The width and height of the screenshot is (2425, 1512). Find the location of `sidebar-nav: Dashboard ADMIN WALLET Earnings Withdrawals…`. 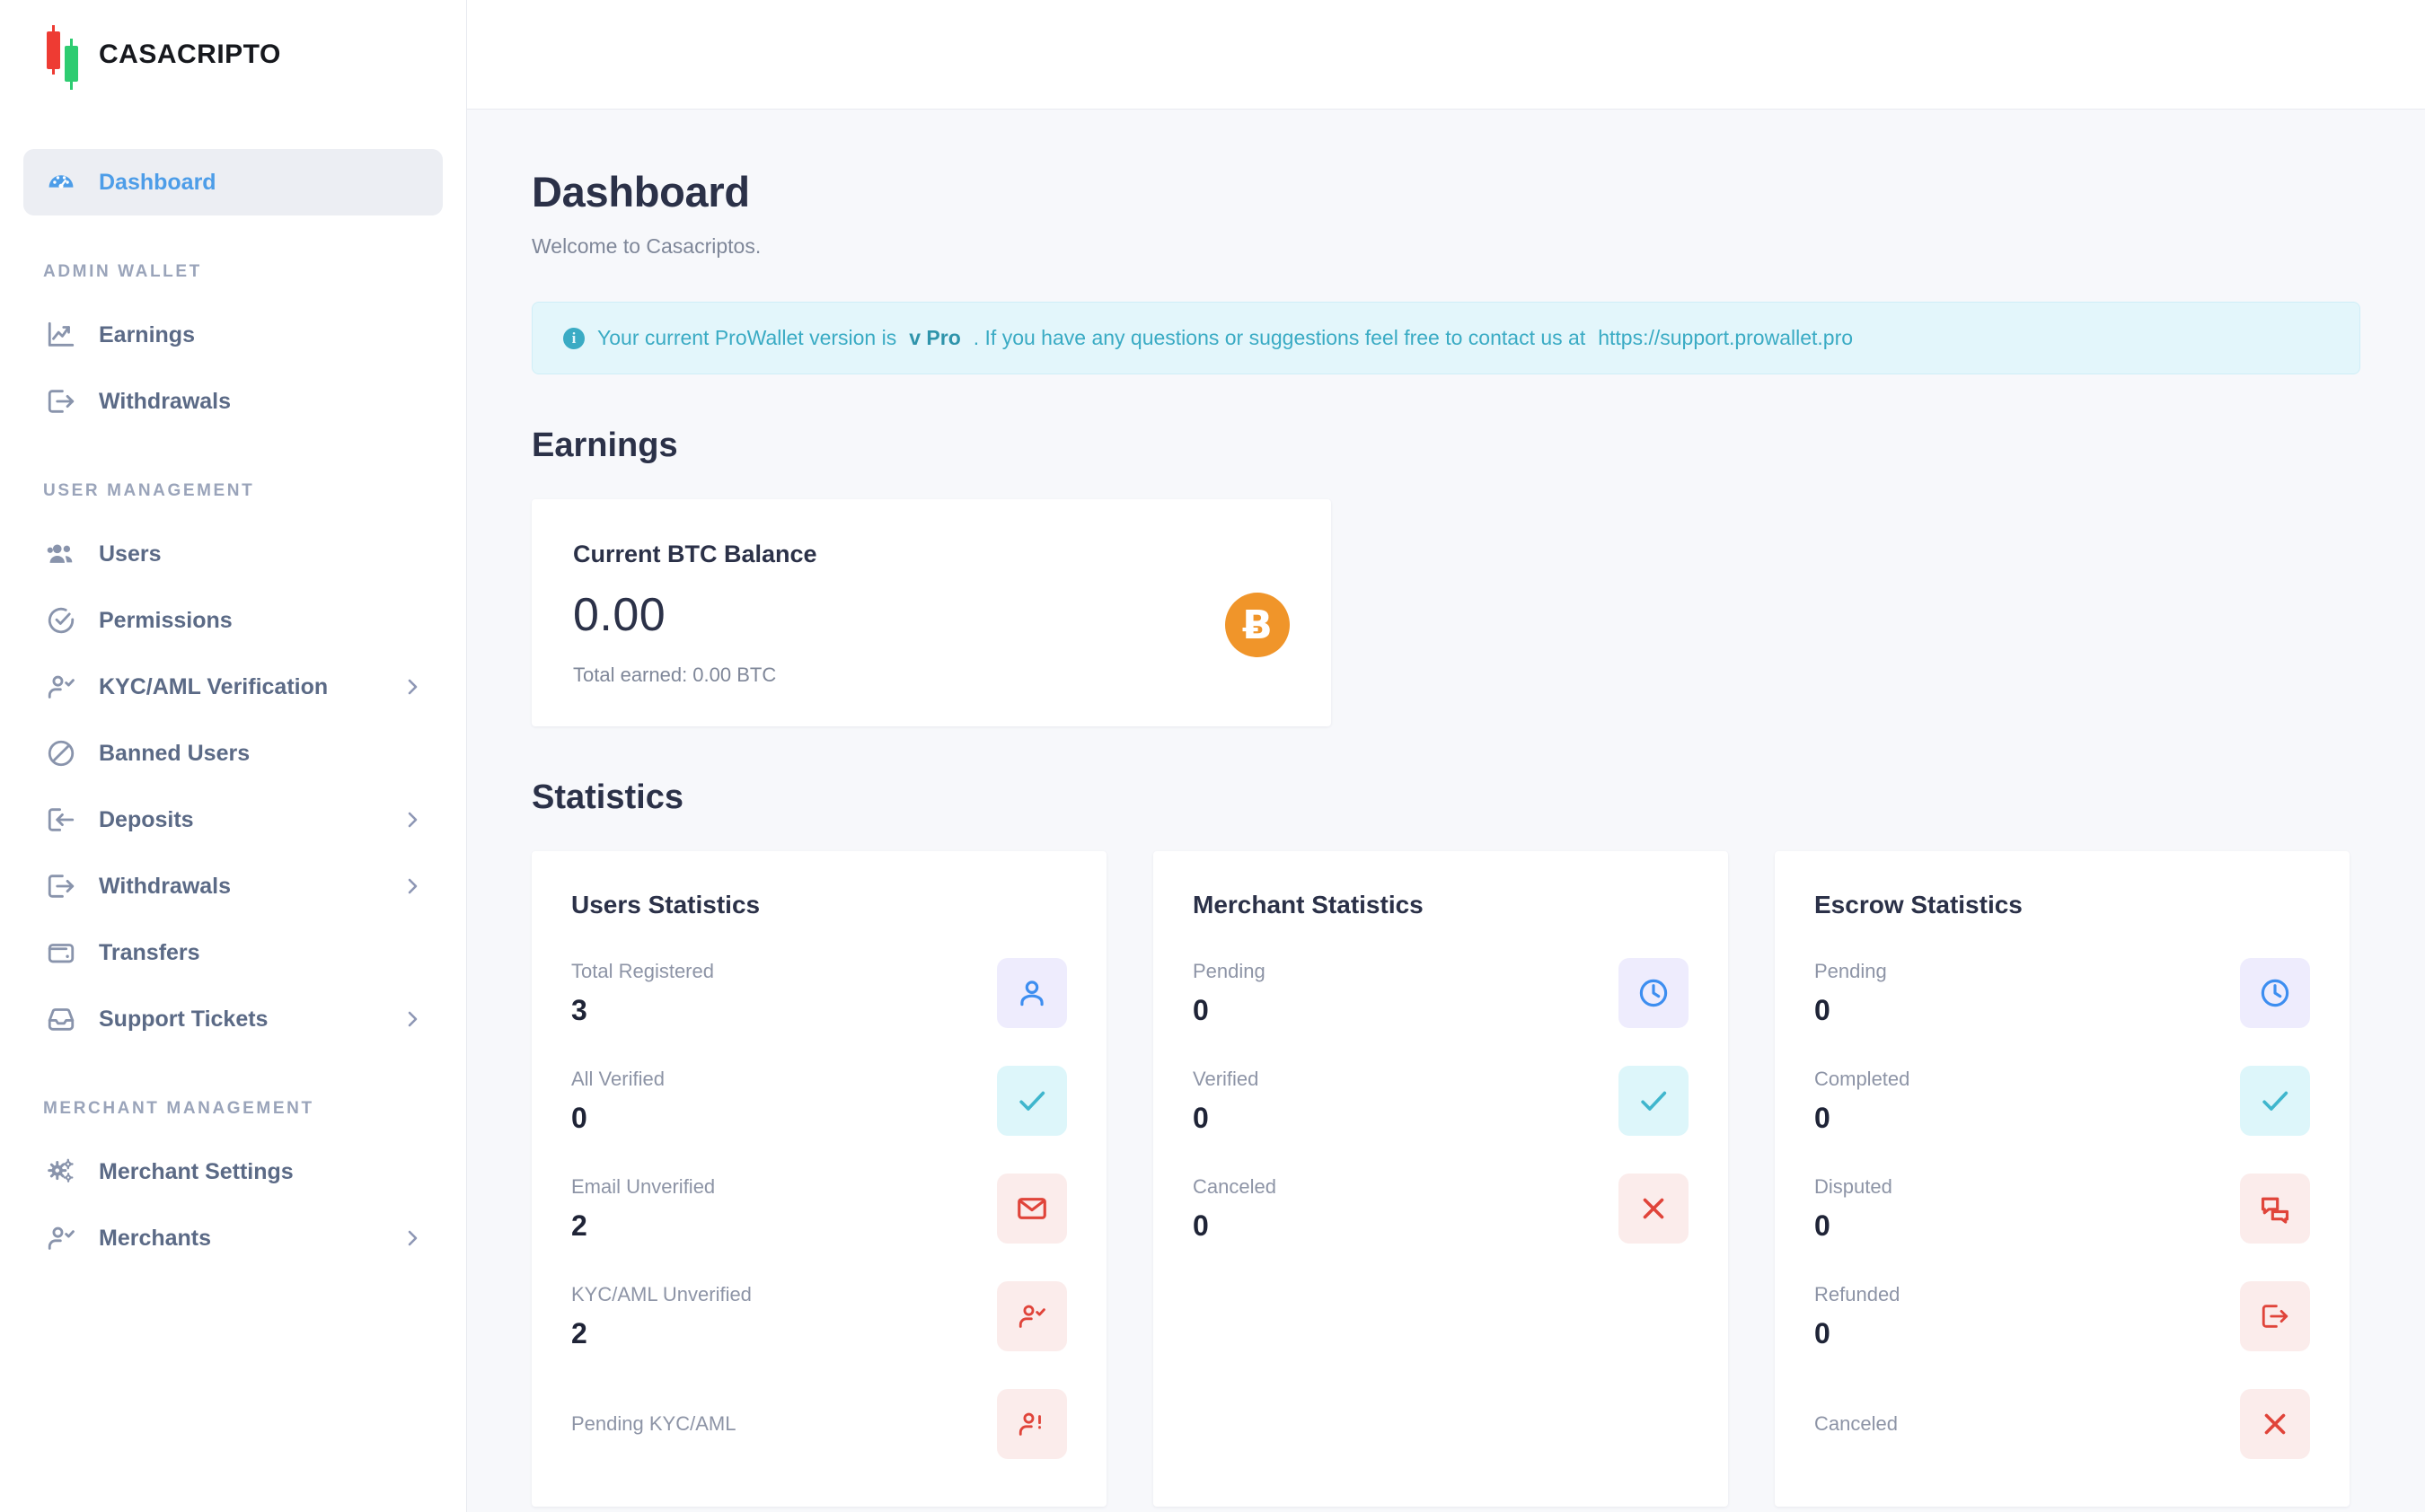

sidebar-nav: Dashboard ADMIN WALLET Earnings Withdrawals… is located at coordinates (233, 690).